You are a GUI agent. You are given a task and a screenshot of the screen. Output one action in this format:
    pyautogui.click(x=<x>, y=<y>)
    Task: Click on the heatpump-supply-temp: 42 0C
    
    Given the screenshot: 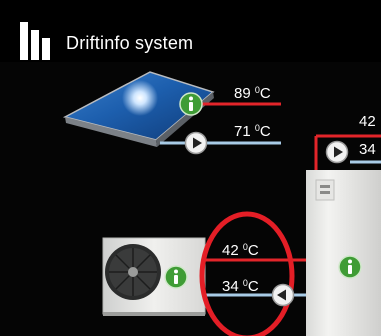 What is the action you would take?
    pyautogui.click(x=240, y=250)
    